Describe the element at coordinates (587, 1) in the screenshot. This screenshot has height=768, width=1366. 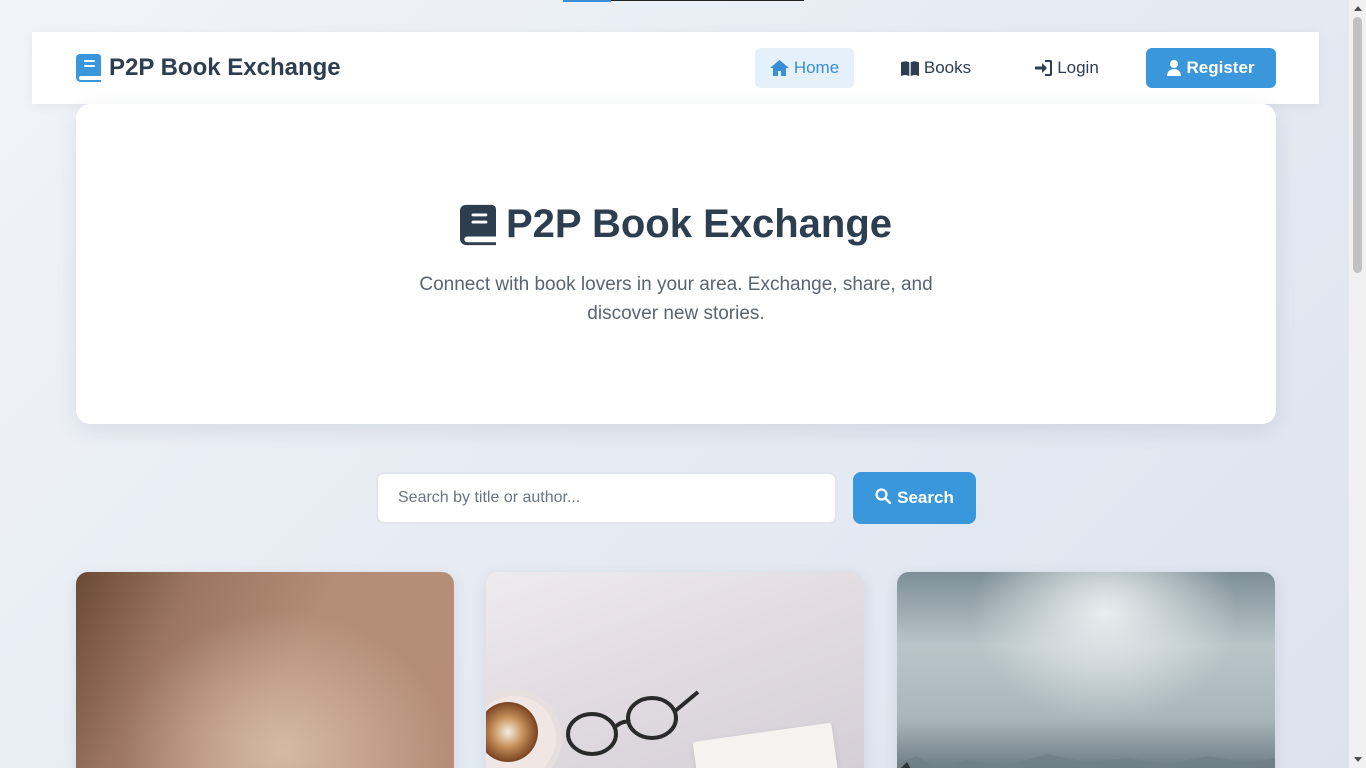
I see `page-load-progress-fill` at that location.